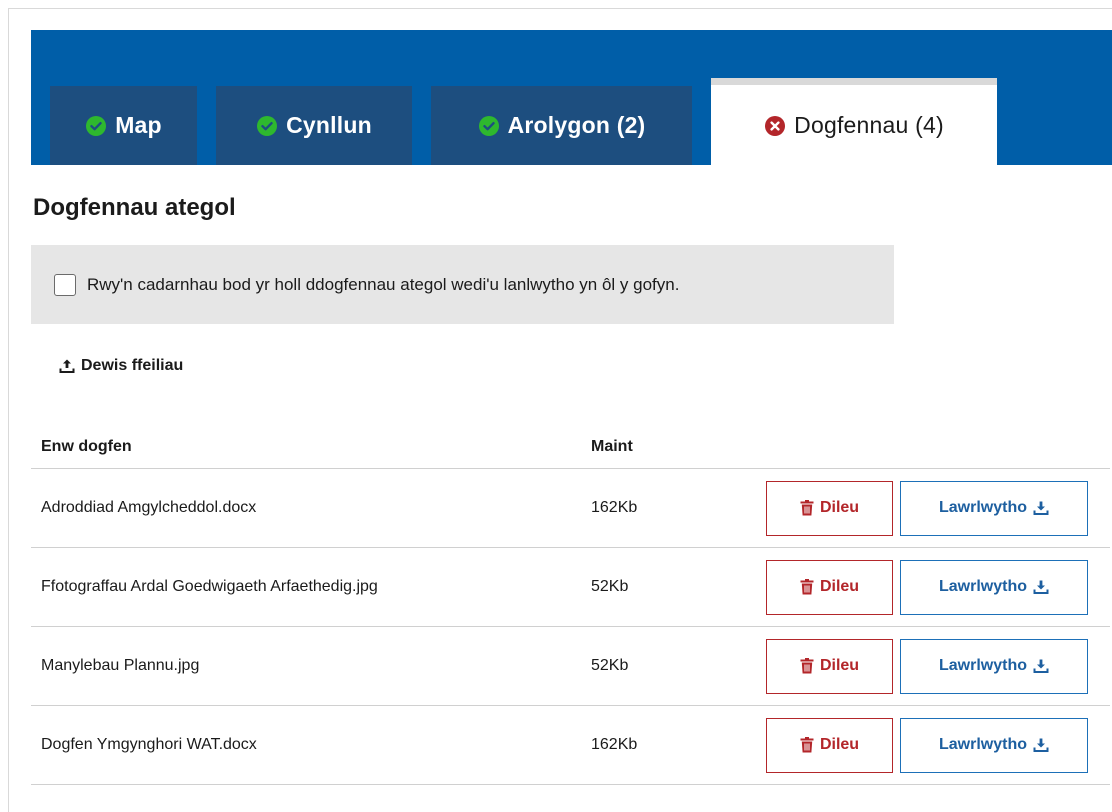  I want to click on table-header-row: Enw dogfen Maint, so click(570, 447).